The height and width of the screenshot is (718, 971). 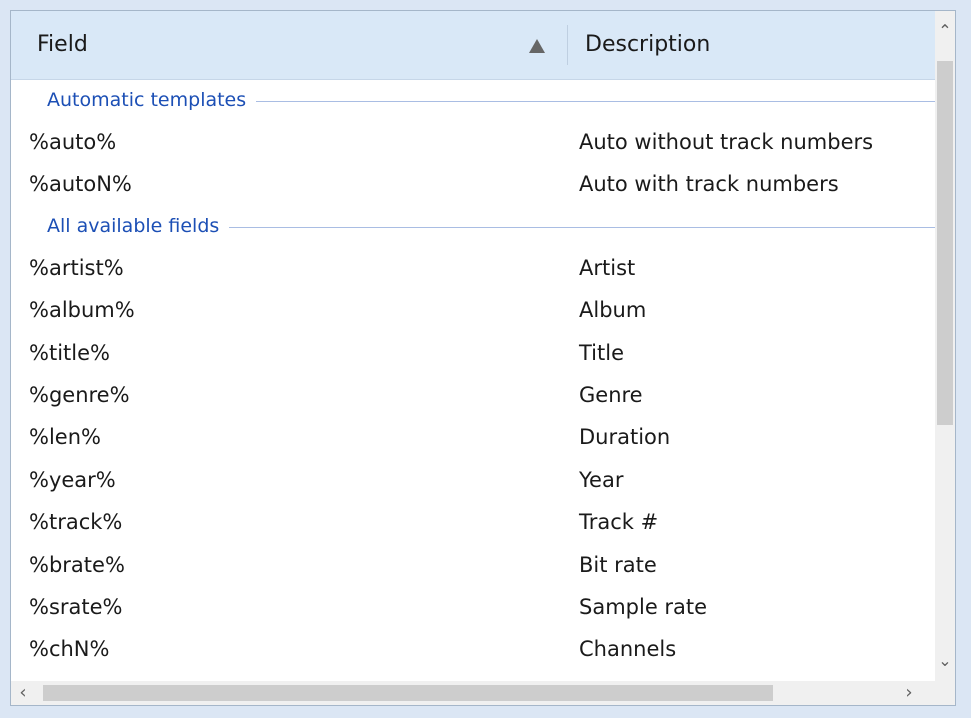 I want to click on field-cell: %len%, so click(x=65, y=437).